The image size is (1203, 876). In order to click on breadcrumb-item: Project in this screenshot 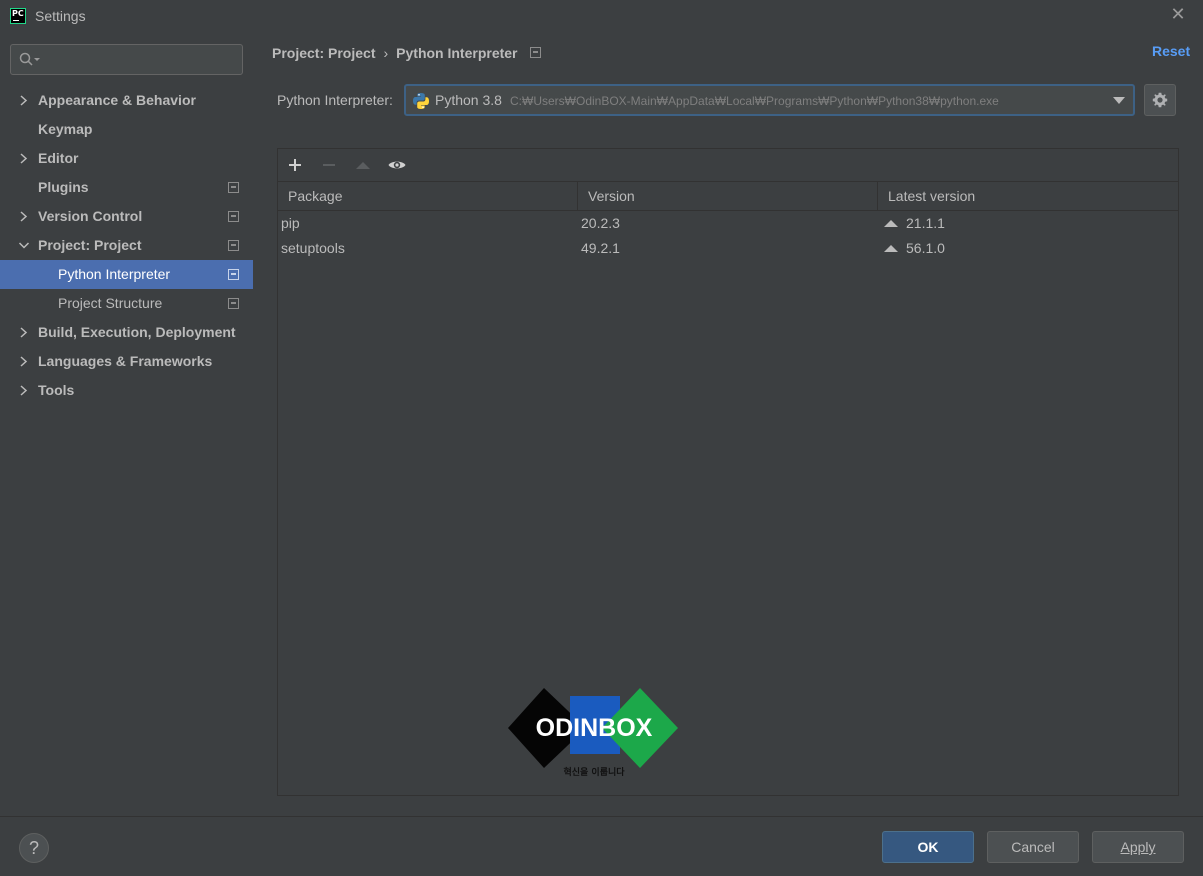, I will do `click(324, 53)`.